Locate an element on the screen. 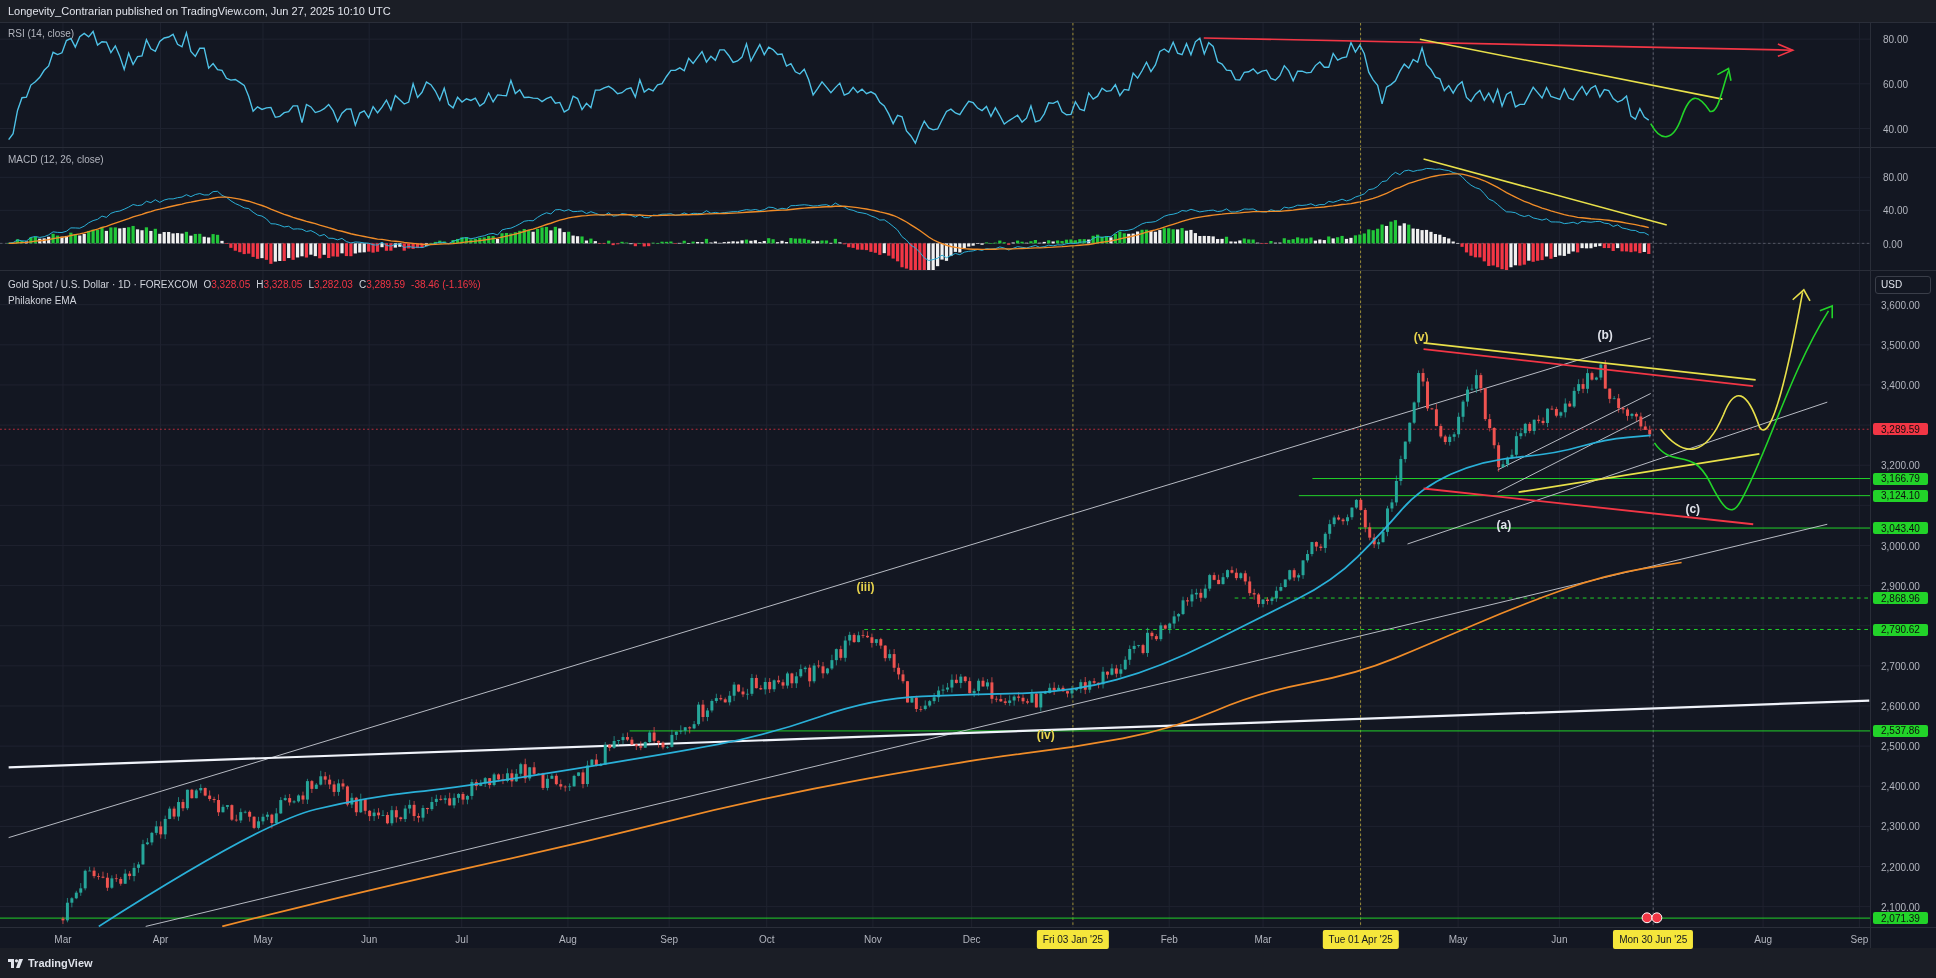 Image resolution: width=1936 pixels, height=978 pixels. wave-label: (iii) is located at coordinates (865, 588).